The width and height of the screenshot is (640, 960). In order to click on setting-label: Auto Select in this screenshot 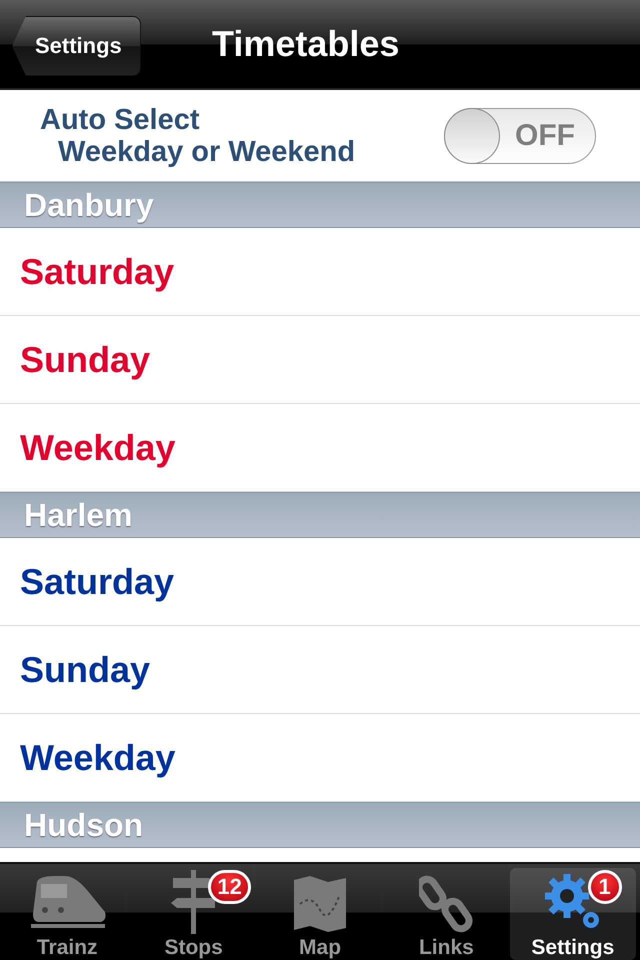, I will do `click(120, 120)`.